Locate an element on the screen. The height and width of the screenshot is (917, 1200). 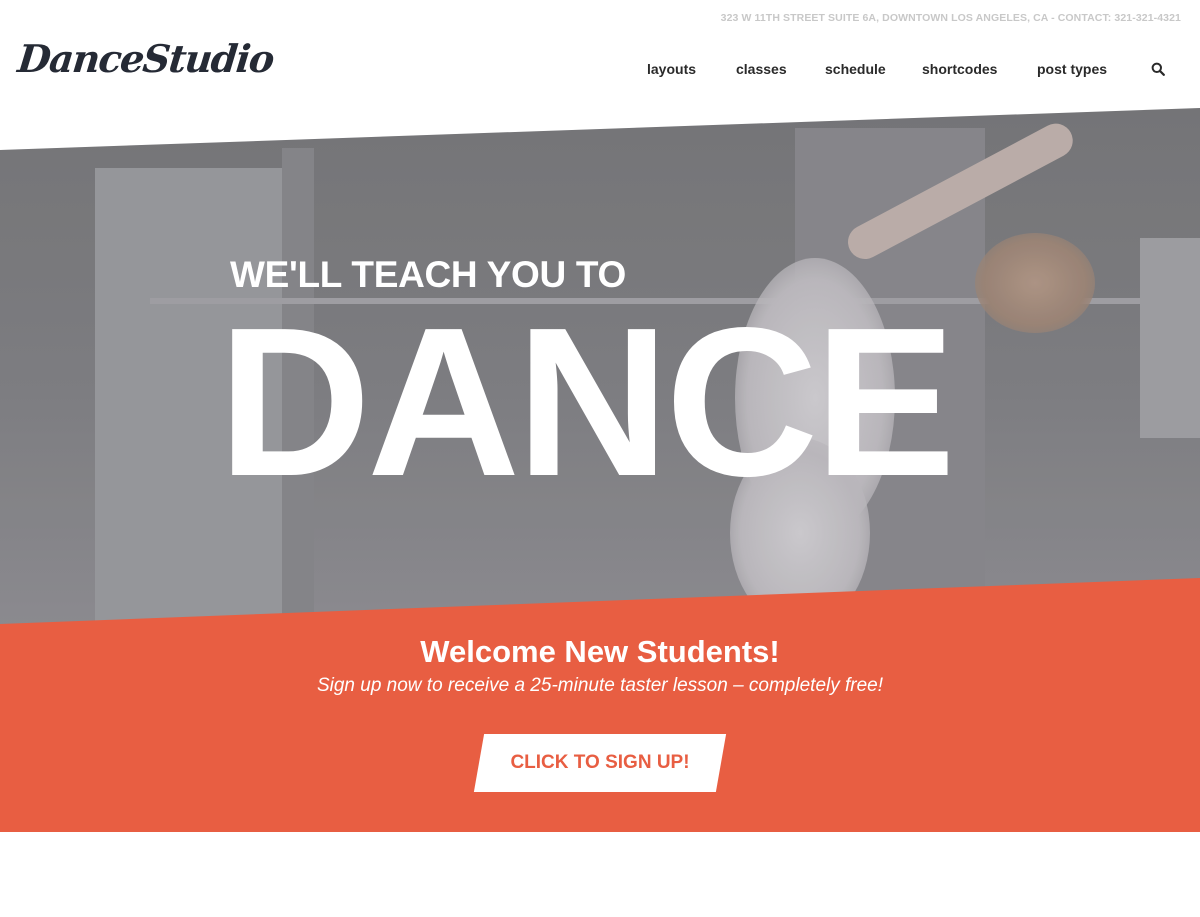
search-icon is located at coordinates (1158, 69).